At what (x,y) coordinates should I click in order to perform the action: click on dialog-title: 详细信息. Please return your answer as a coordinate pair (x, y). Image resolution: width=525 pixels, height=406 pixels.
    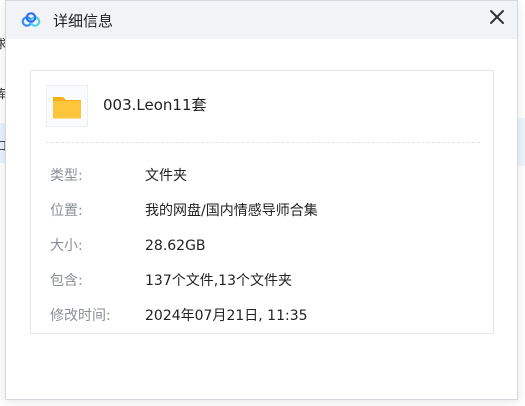
    Looking at the image, I should click on (83, 21).